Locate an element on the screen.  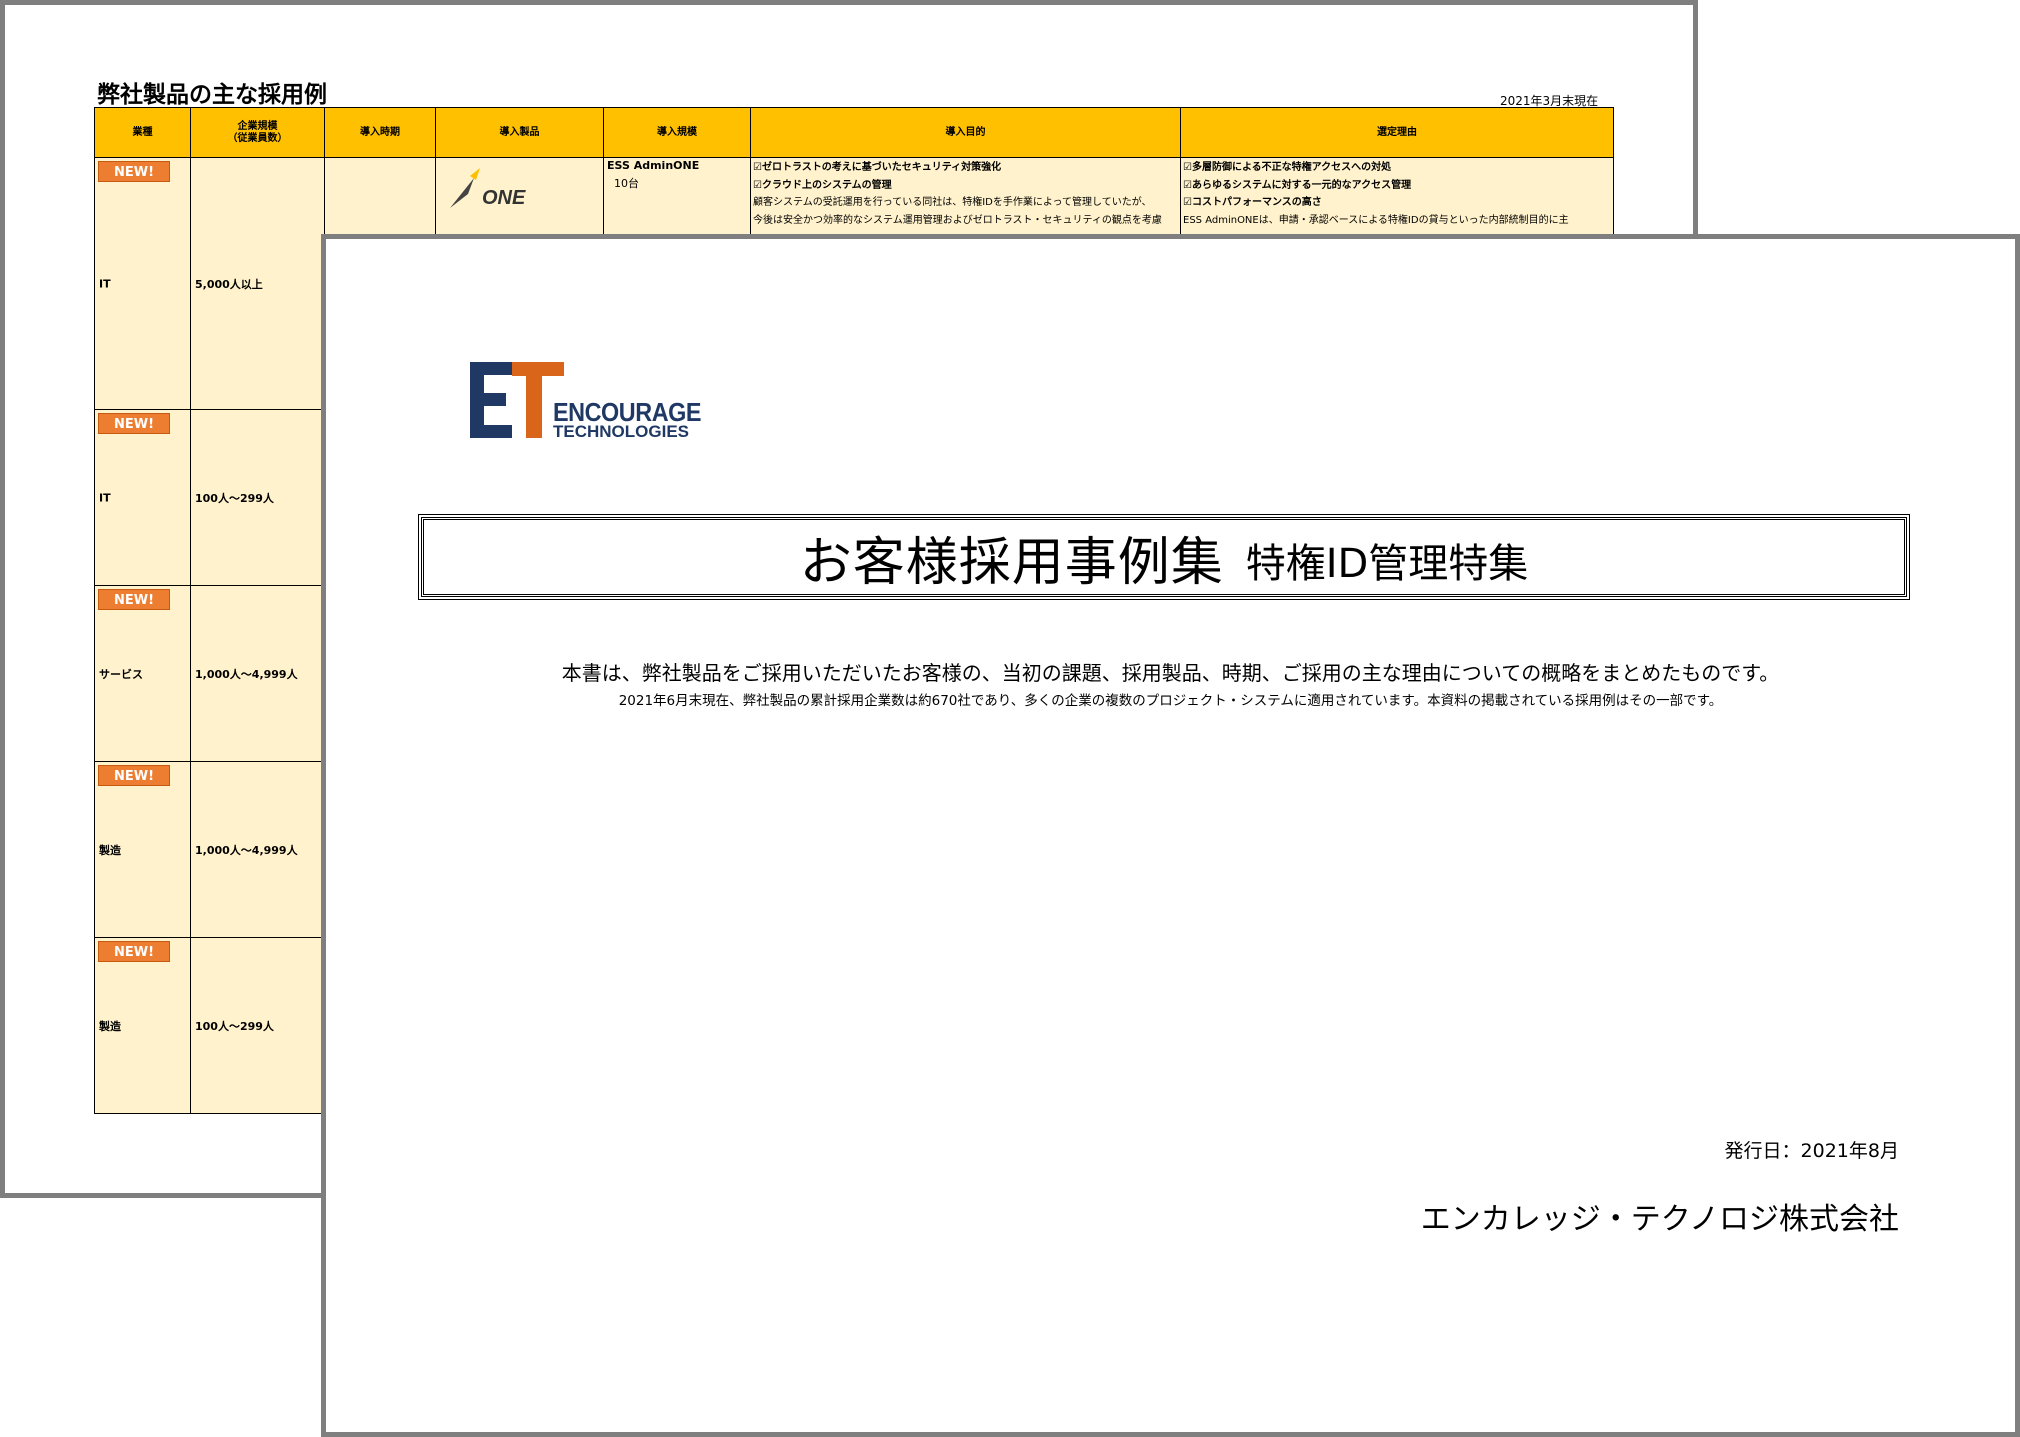
size-value: 5,000人以上 is located at coordinates (229, 284).